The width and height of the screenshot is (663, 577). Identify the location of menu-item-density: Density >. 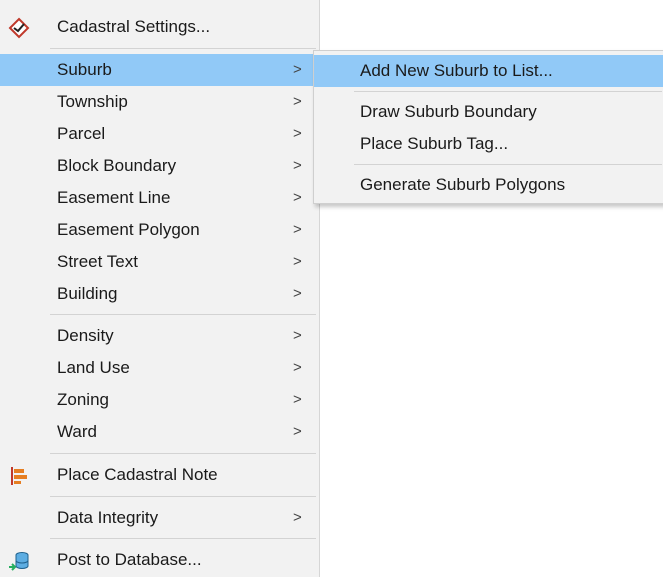
(159, 336).